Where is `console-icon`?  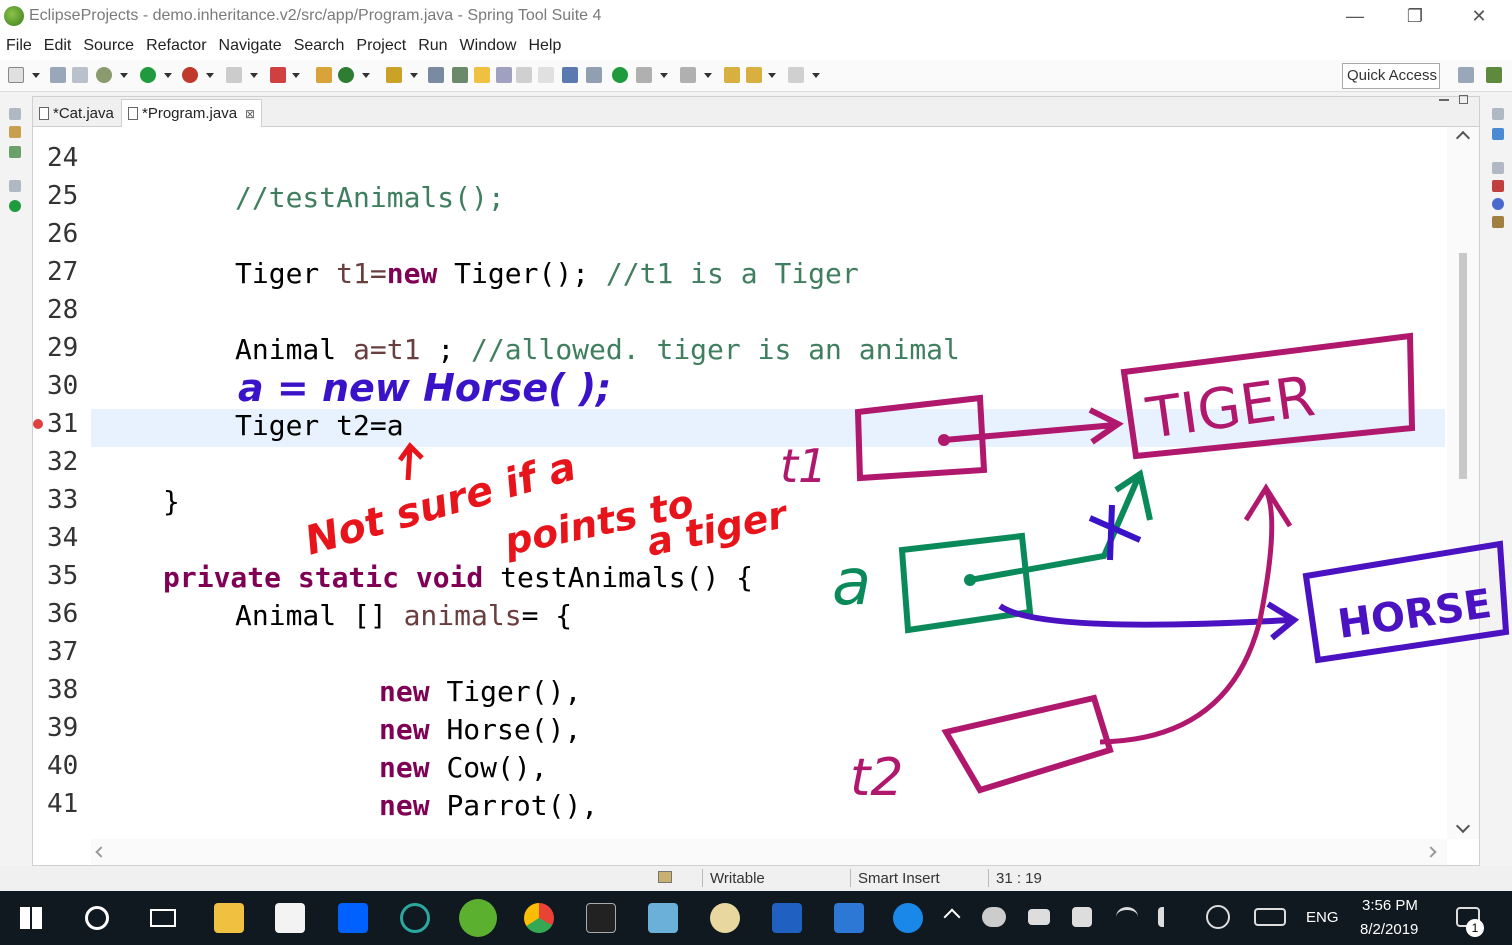
console-icon is located at coordinates (570, 75).